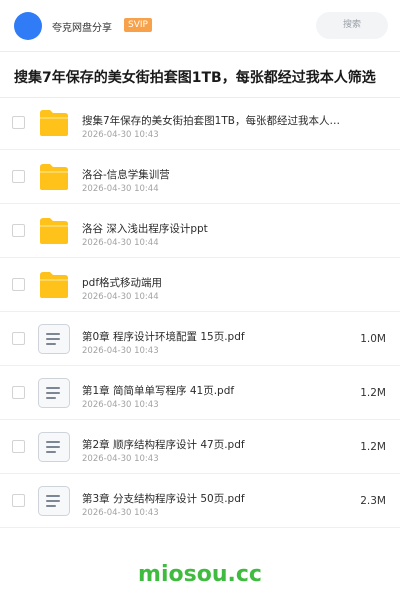  I want to click on file-row: 洛谷-信息学集训营 2026-04-30 10:44, so click(200, 177).